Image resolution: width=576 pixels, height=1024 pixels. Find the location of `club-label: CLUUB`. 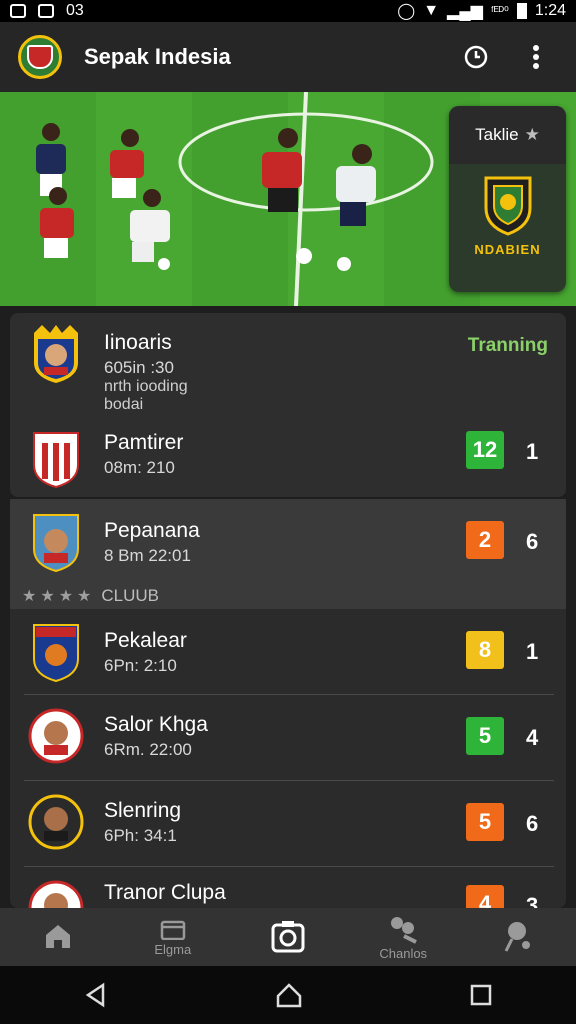

club-label: CLUUB is located at coordinates (130, 595).